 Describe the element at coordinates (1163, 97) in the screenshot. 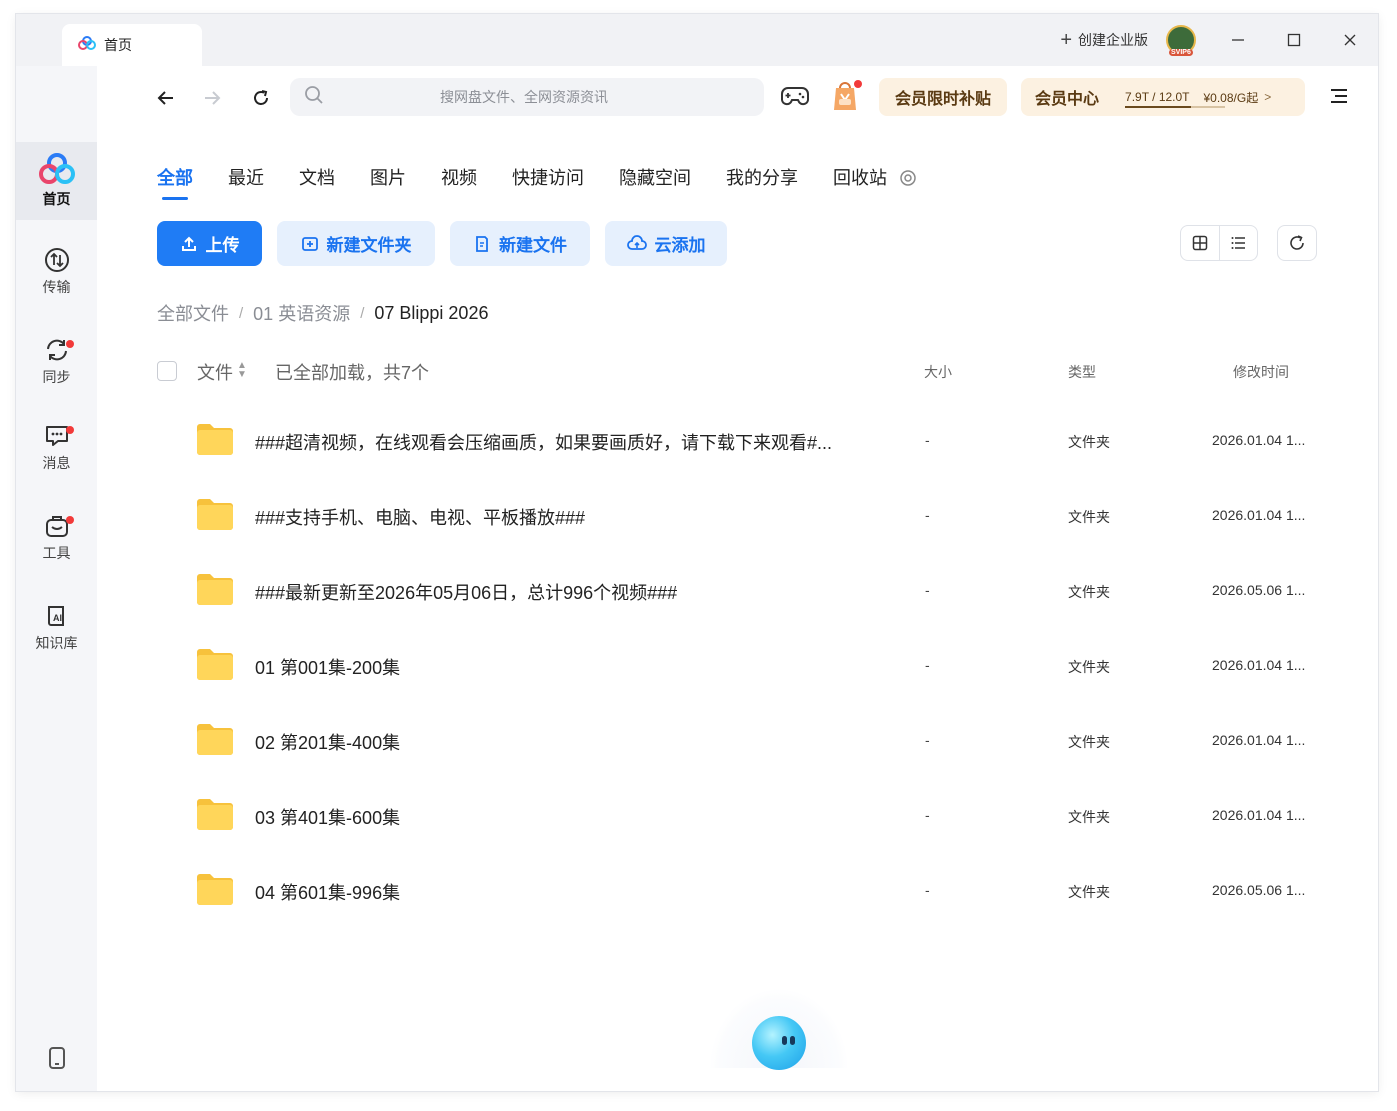

I see `vip-center-button: 会员中心 7.9T / 12.0T ¥0.08/G起 >` at that location.